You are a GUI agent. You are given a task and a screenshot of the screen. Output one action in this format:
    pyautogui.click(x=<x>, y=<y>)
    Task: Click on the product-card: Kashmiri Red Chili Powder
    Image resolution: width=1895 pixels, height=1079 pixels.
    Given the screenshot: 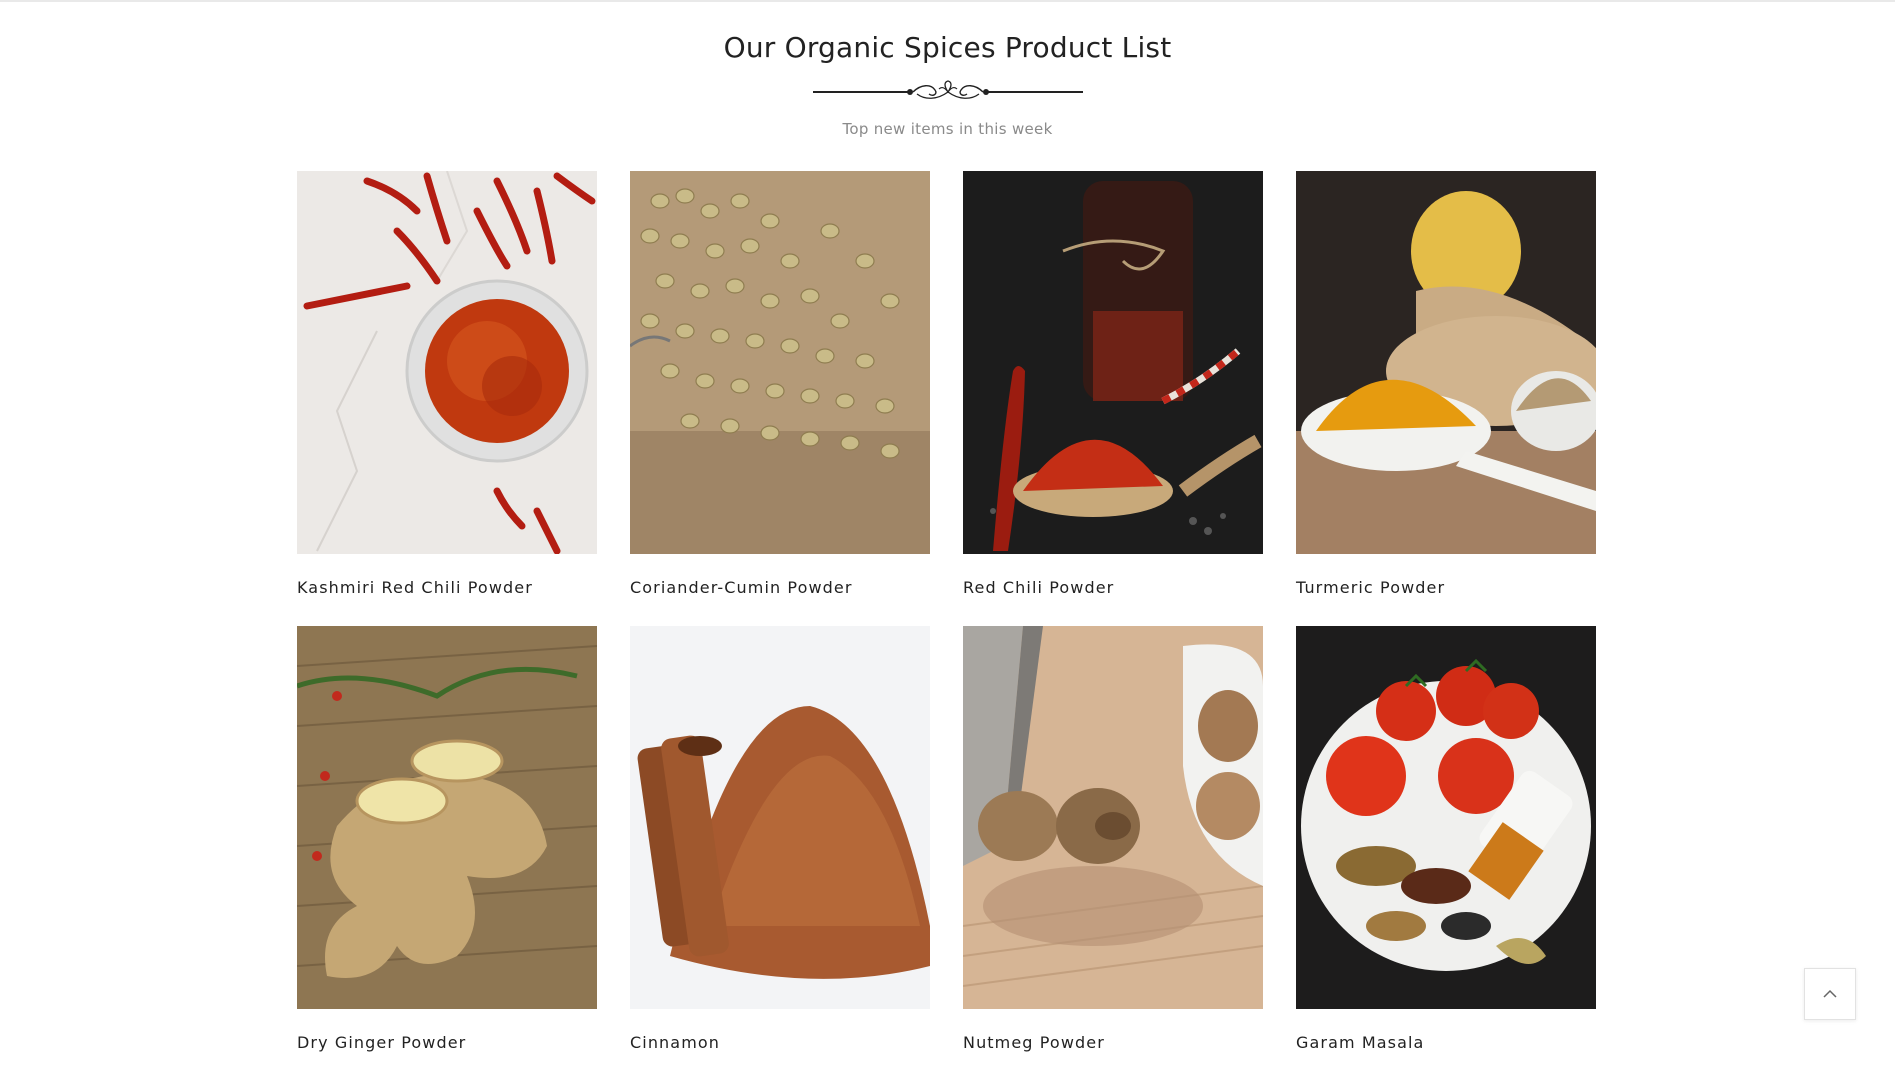 What is the action you would take?
    pyautogui.click(x=447, y=384)
    